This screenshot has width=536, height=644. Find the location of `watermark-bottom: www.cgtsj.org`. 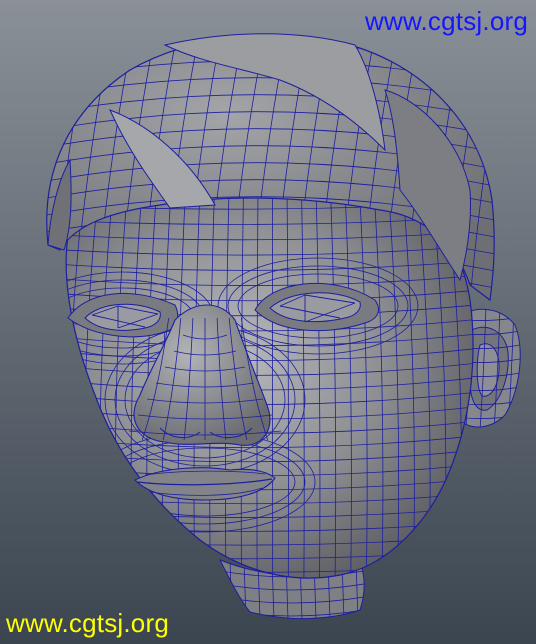

watermark-bottom: www.cgtsj.org is located at coordinates (87, 623).